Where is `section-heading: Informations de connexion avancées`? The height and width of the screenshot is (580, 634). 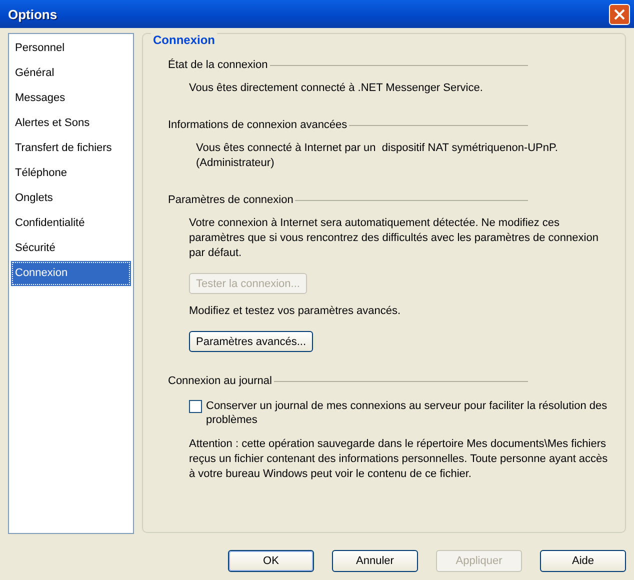 section-heading: Informations de connexion avancées is located at coordinates (258, 125).